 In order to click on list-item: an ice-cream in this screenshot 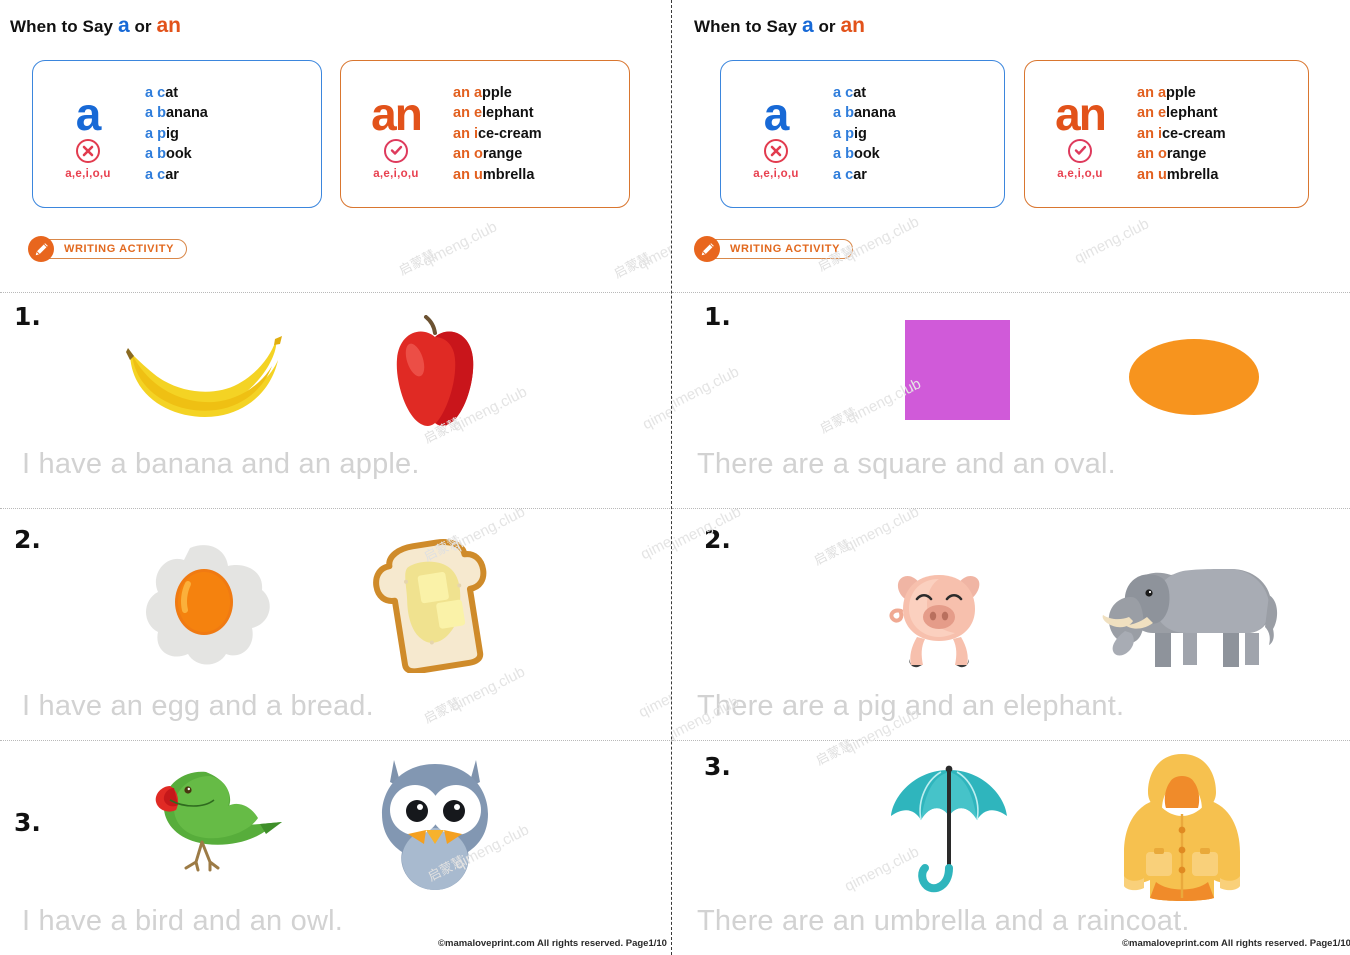, I will do `click(497, 134)`.